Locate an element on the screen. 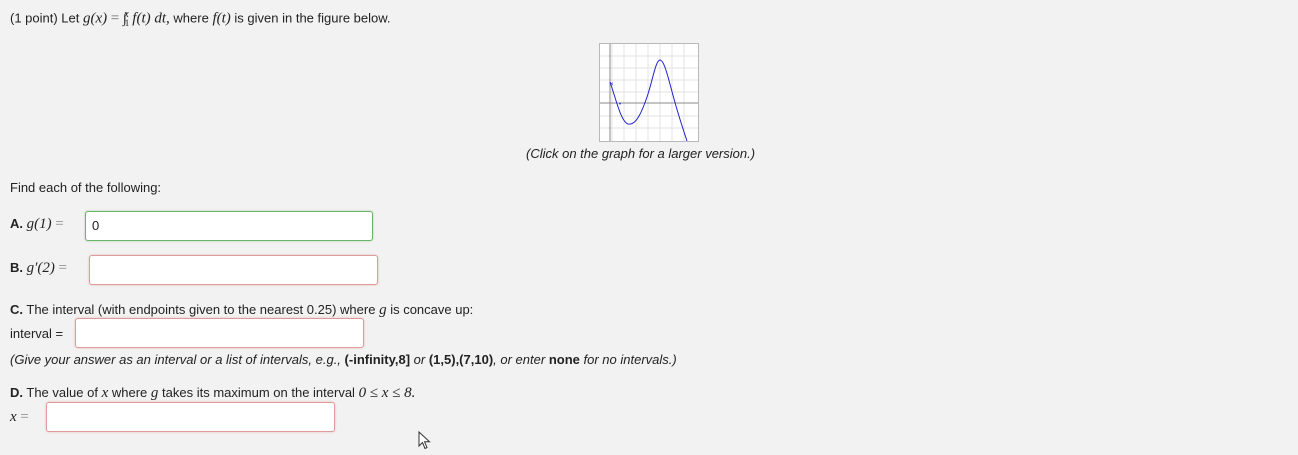 The width and height of the screenshot is (1298, 455). part-b-answer-input is located at coordinates (233, 270).